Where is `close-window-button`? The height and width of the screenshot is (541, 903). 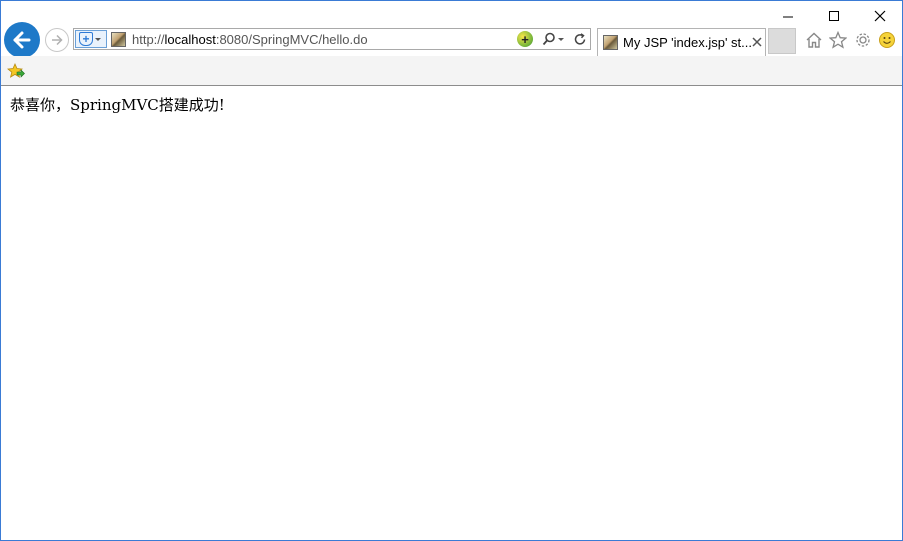
close-window-button is located at coordinates (880, 15).